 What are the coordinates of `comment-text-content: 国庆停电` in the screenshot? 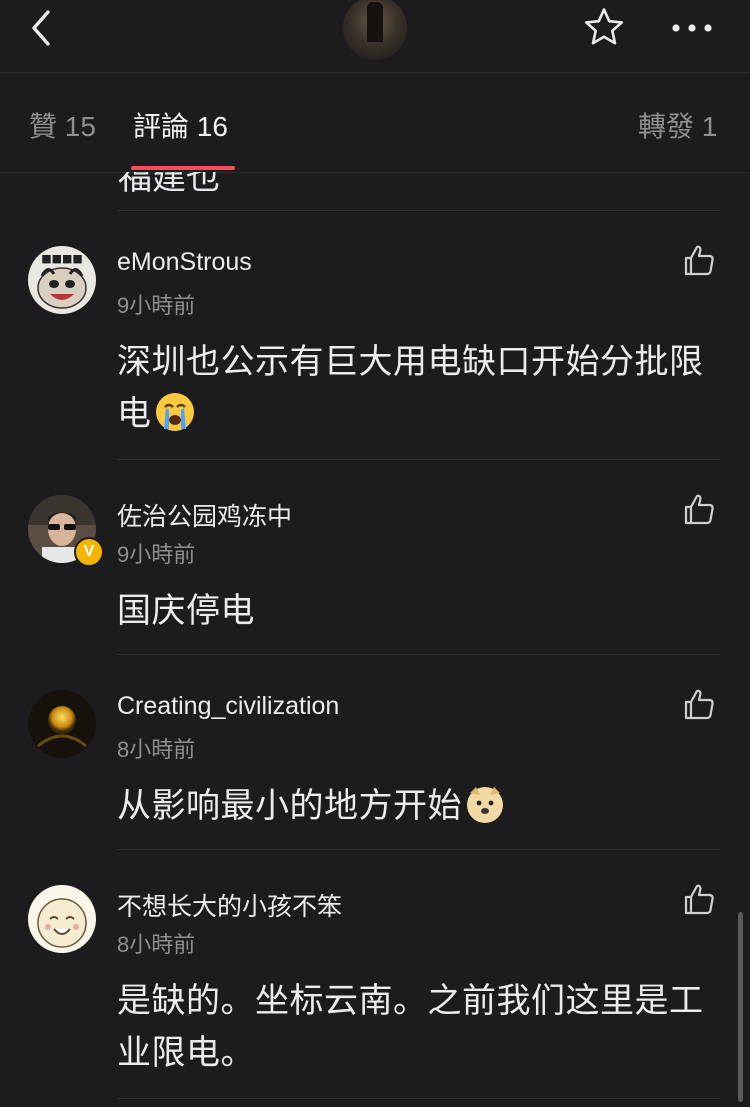 It's located at (186, 611).